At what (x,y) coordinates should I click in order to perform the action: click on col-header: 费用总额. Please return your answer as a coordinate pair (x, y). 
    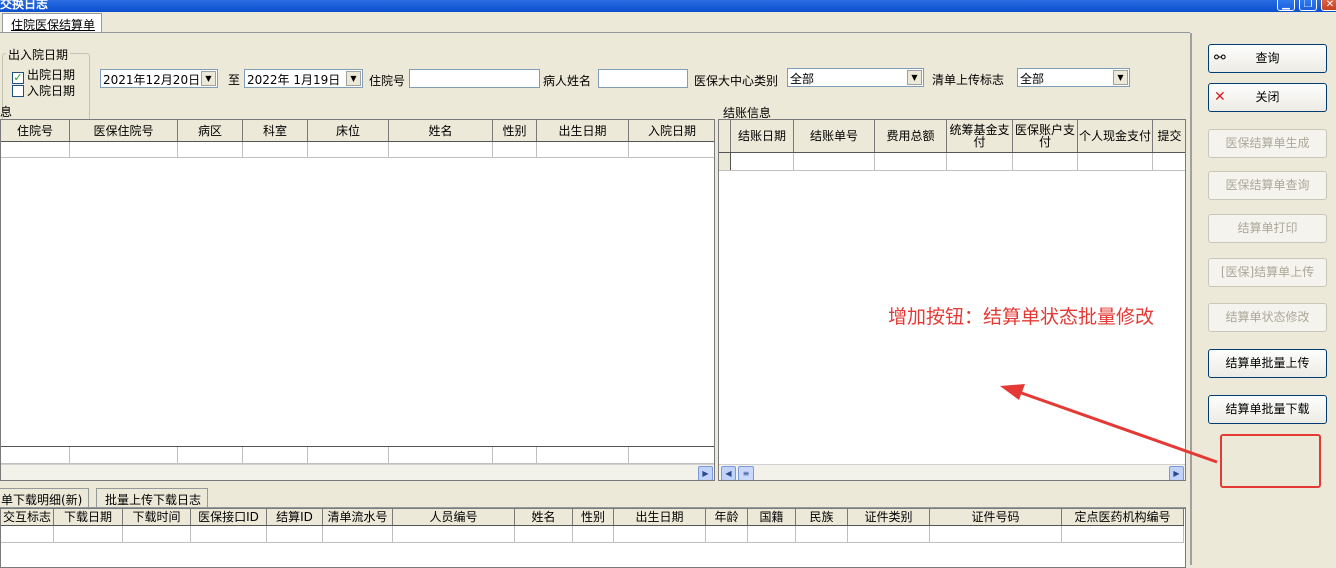
    Looking at the image, I should click on (911, 136).